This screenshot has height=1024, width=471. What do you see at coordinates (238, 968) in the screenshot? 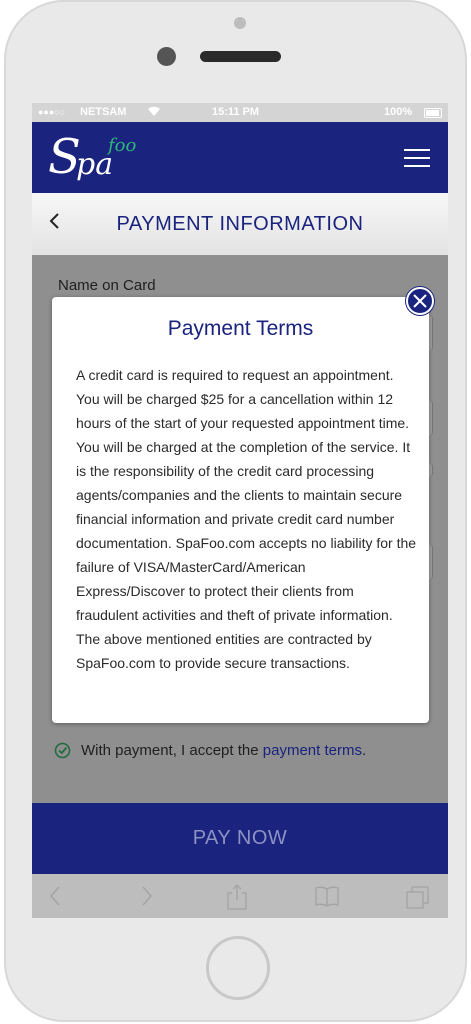
I see `home-button` at bounding box center [238, 968].